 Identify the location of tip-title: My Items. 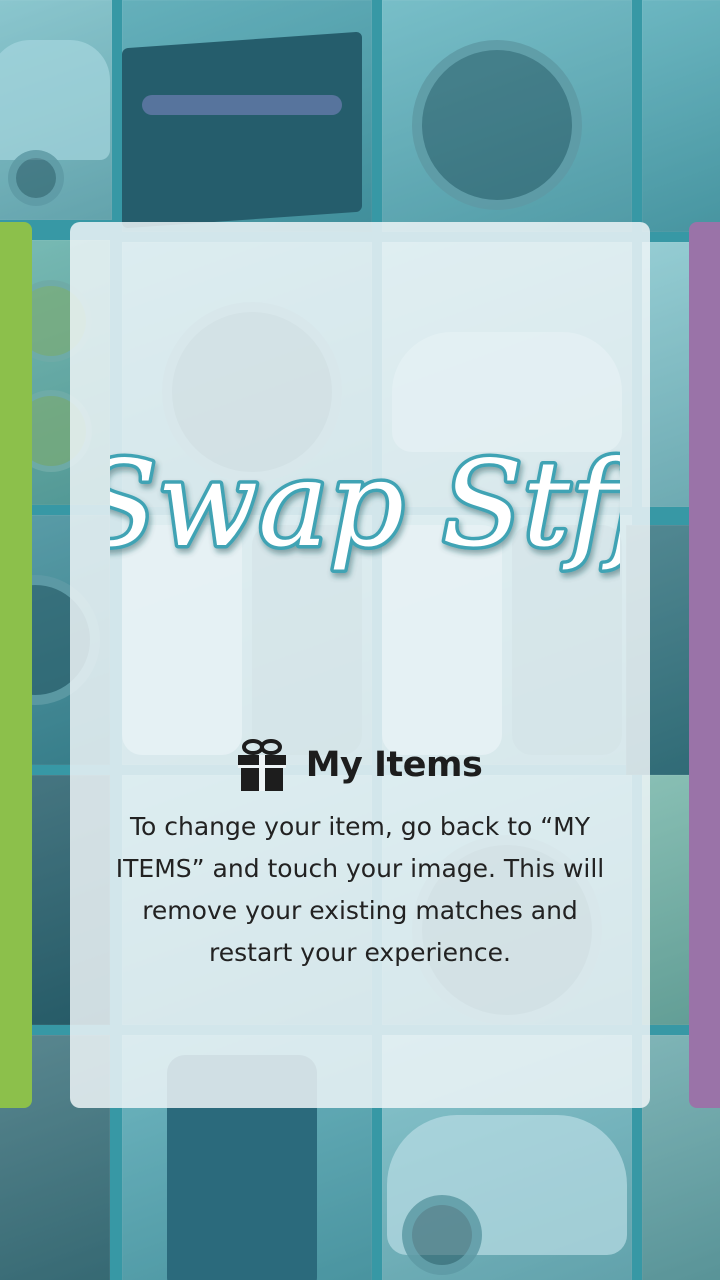
(394, 765).